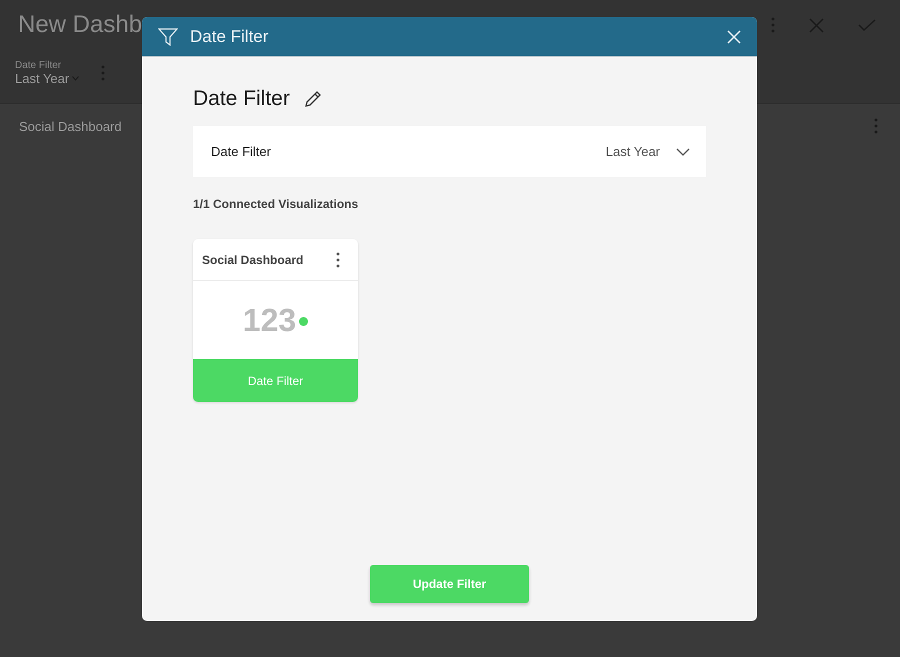 This screenshot has height=657, width=900. I want to click on filter-select: Date Filter Last Year, so click(449, 151).